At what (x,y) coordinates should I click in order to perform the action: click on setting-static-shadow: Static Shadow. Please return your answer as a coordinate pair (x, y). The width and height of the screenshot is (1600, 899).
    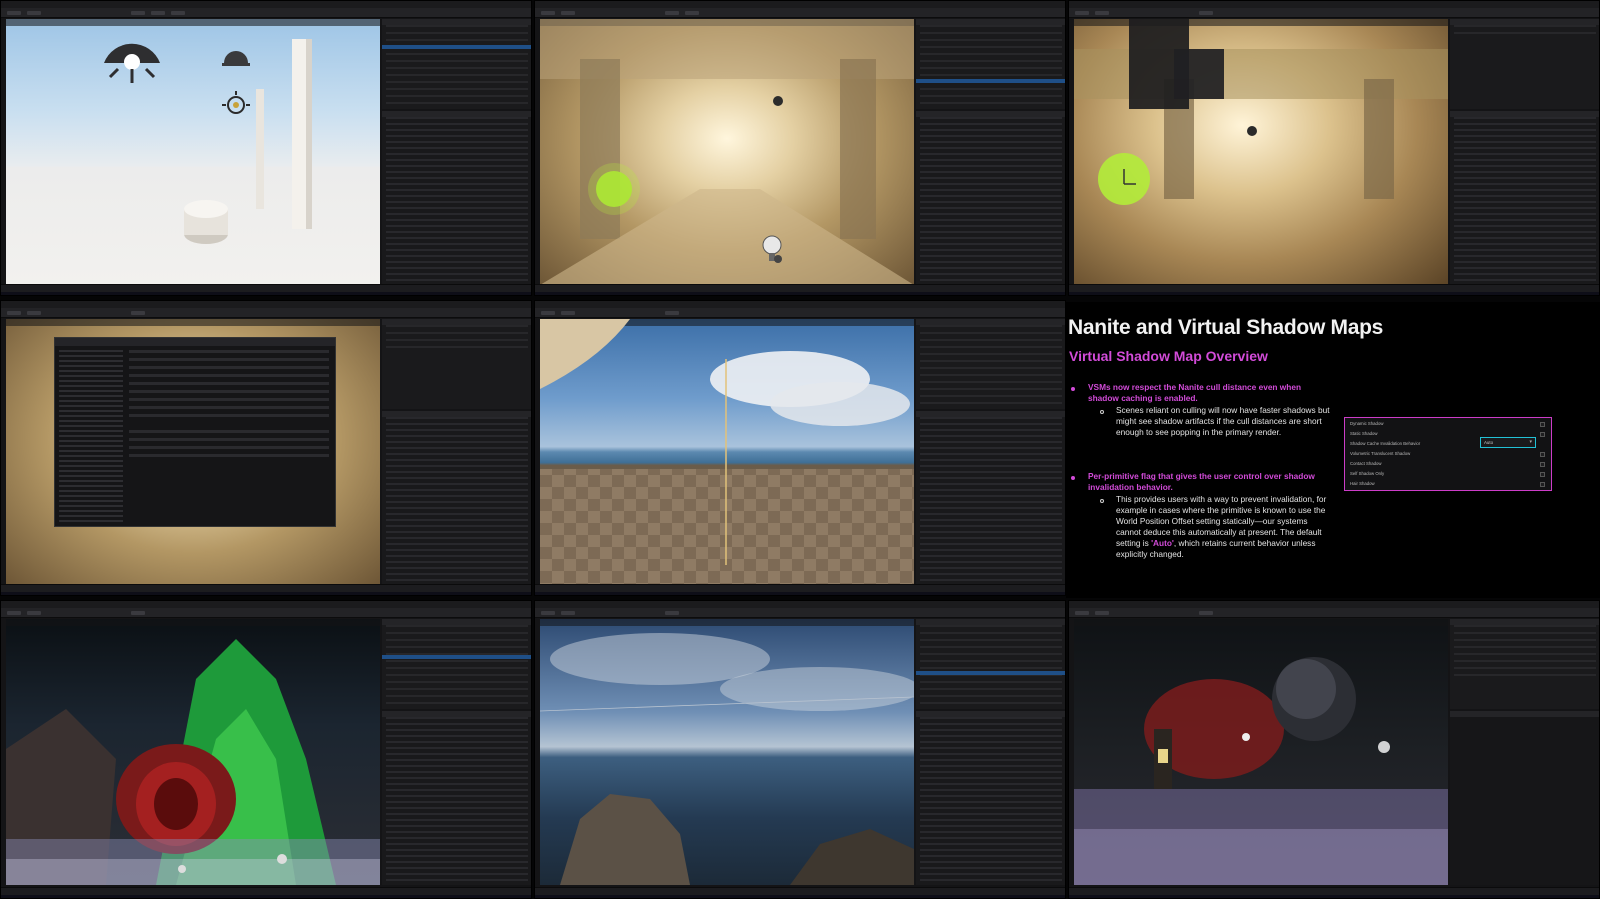
    Looking at the image, I should click on (1364, 433).